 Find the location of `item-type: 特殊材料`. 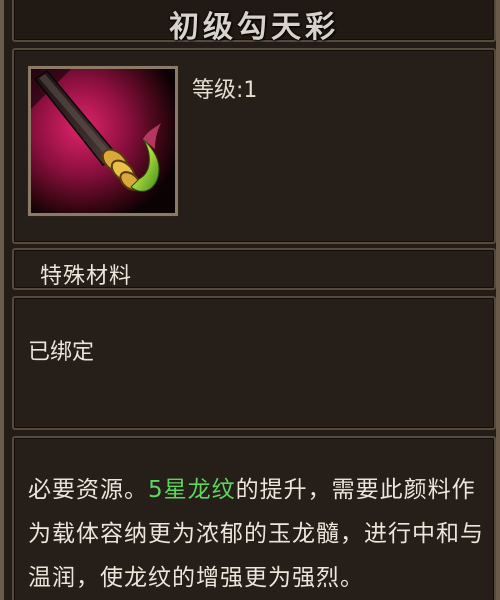

item-type: 特殊材料 is located at coordinates (86, 276).